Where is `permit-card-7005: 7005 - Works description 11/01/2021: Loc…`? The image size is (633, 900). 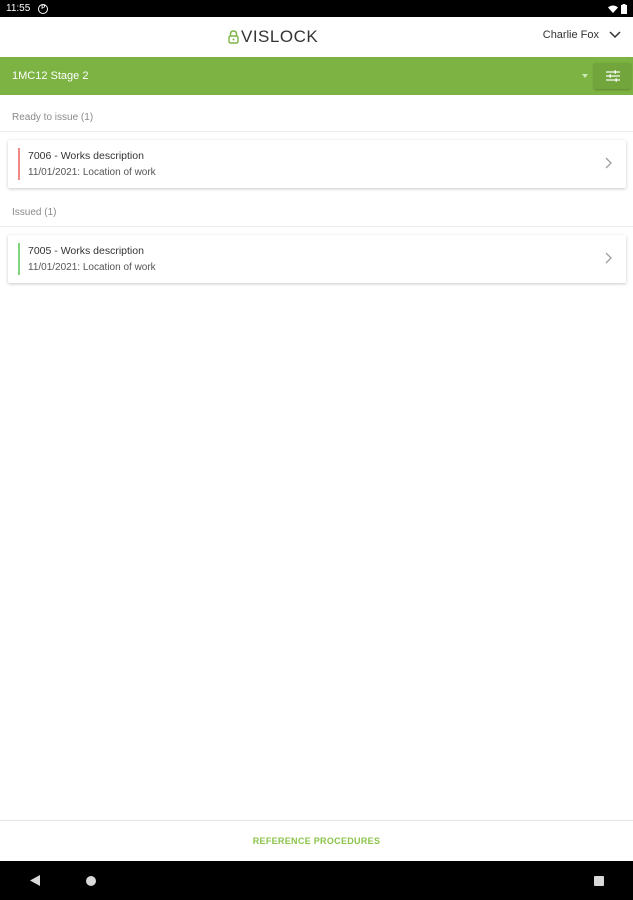
permit-card-7005: 7005 - Works description 11/01/2021: Loc… is located at coordinates (317, 259).